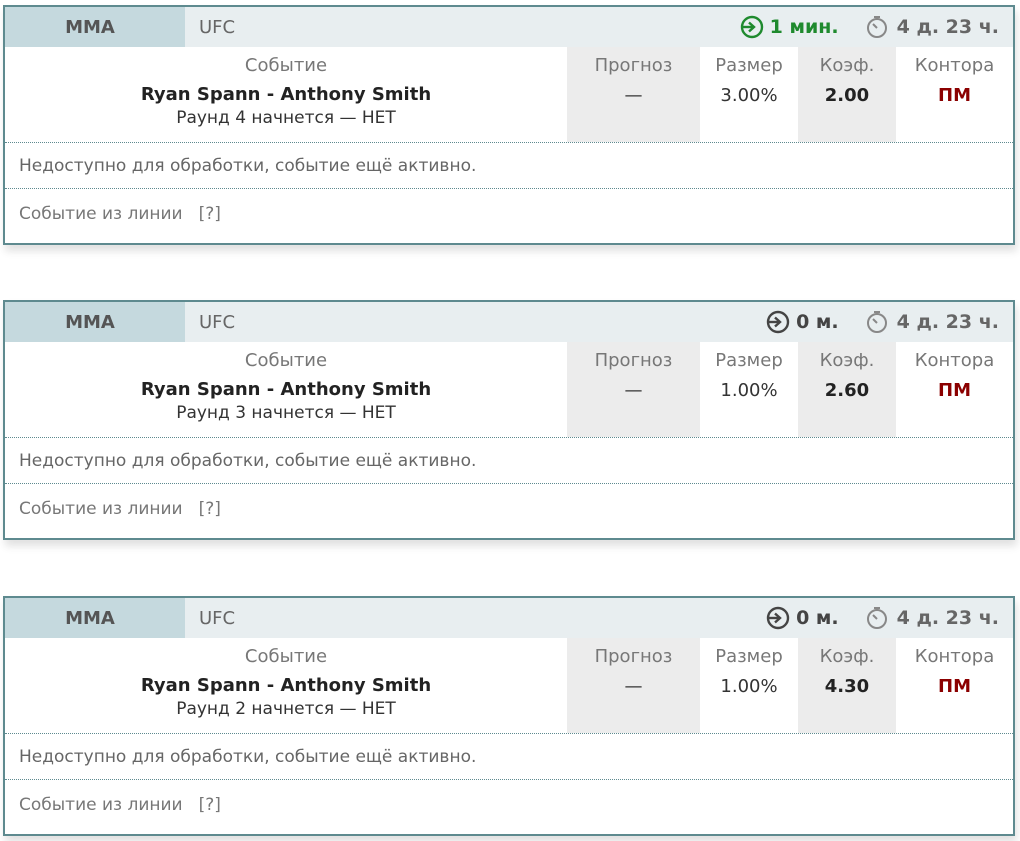 The image size is (1020, 841). I want to click on coef-value: 4.30, so click(847, 686).